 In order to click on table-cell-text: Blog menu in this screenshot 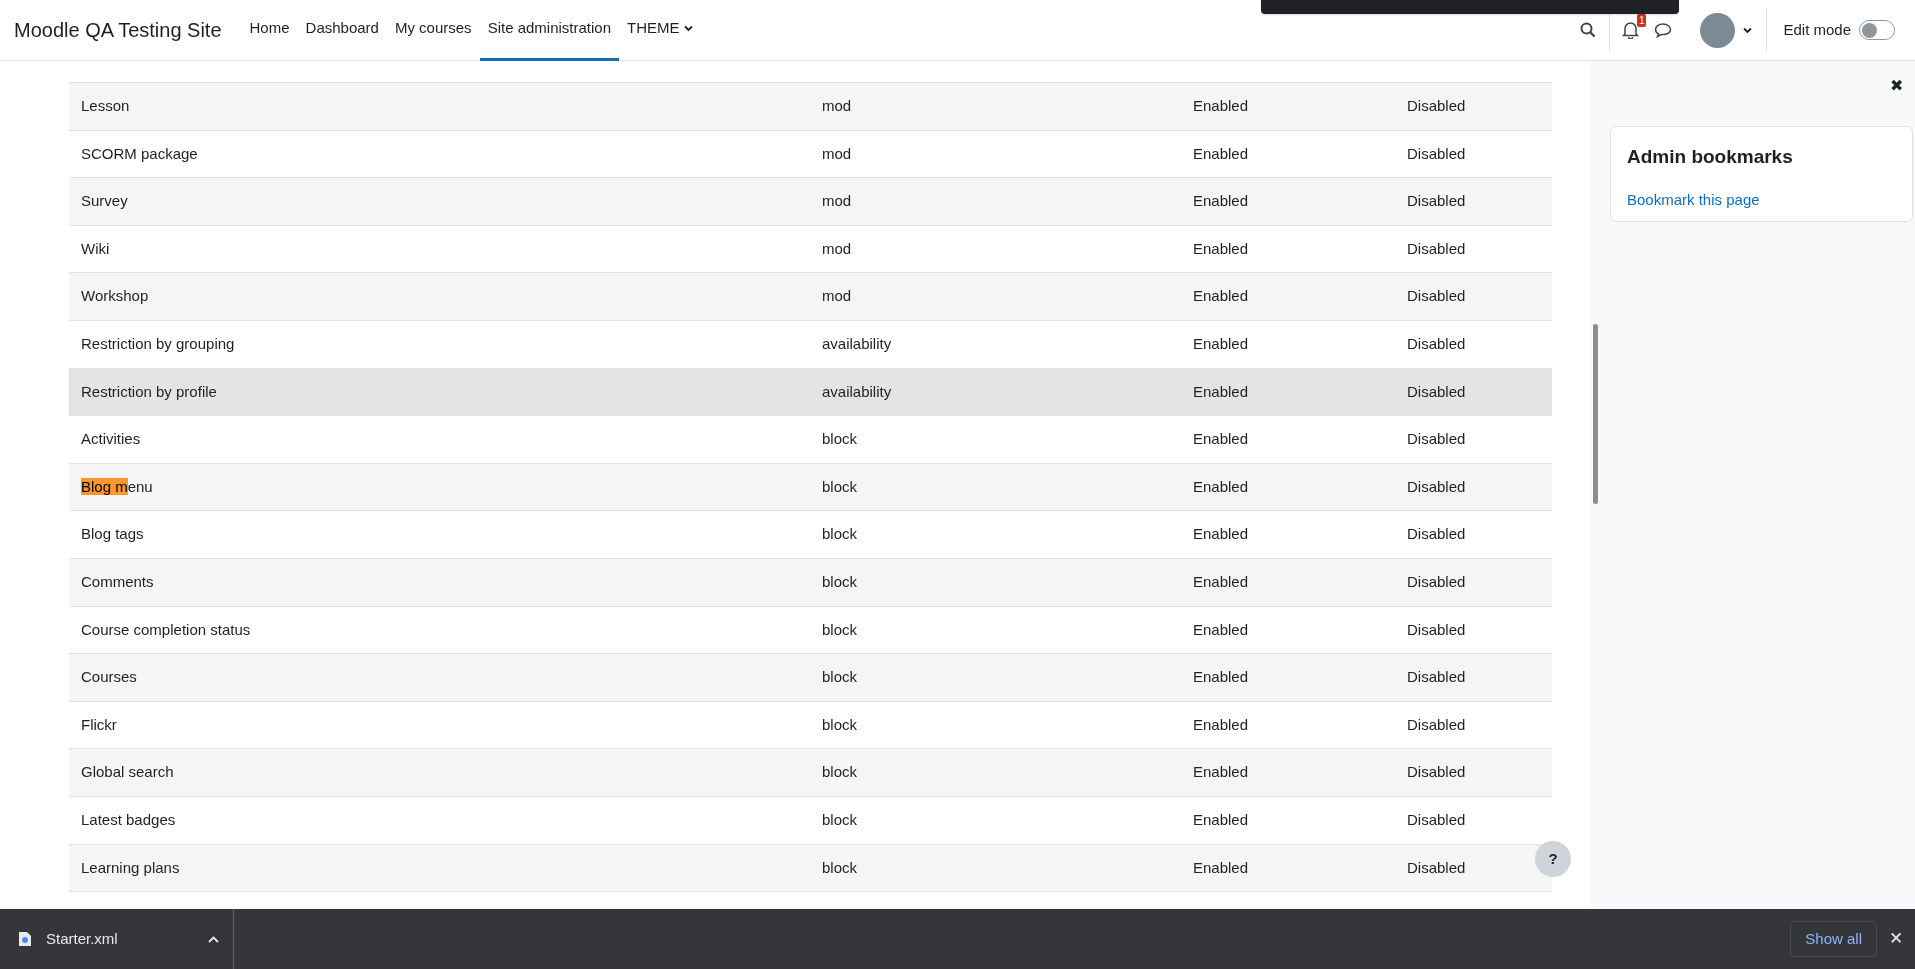, I will do `click(117, 486)`.